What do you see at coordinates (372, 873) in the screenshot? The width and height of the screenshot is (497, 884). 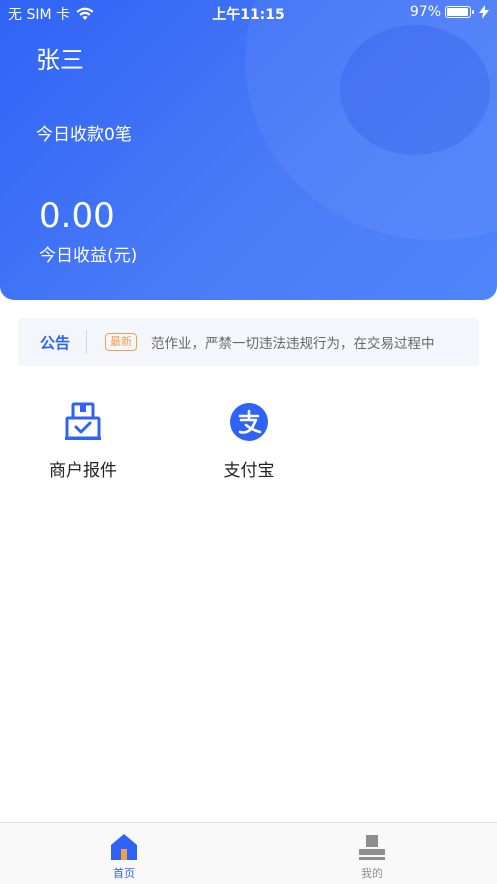 I see `tab-profile-label: 我的` at bounding box center [372, 873].